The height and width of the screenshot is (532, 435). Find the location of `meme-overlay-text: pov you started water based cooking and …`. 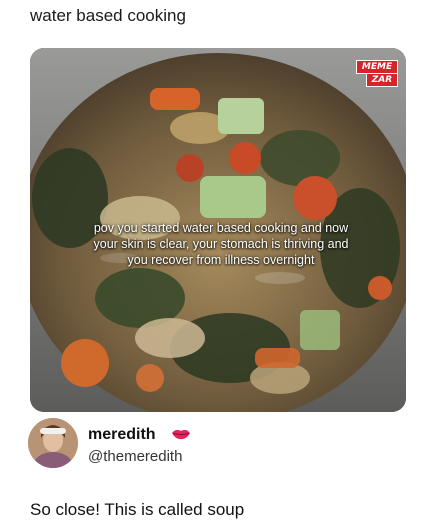

meme-overlay-text: pov you started water based cooking and … is located at coordinates (221, 244).